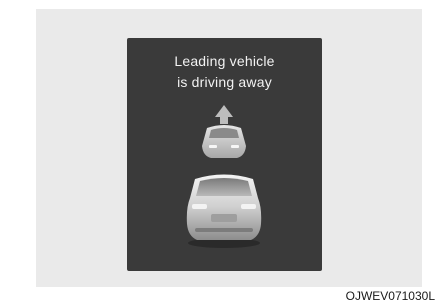 This screenshot has width=437, height=305. What do you see at coordinates (224, 114) in the screenshot?
I see `up-arrow-icon` at bounding box center [224, 114].